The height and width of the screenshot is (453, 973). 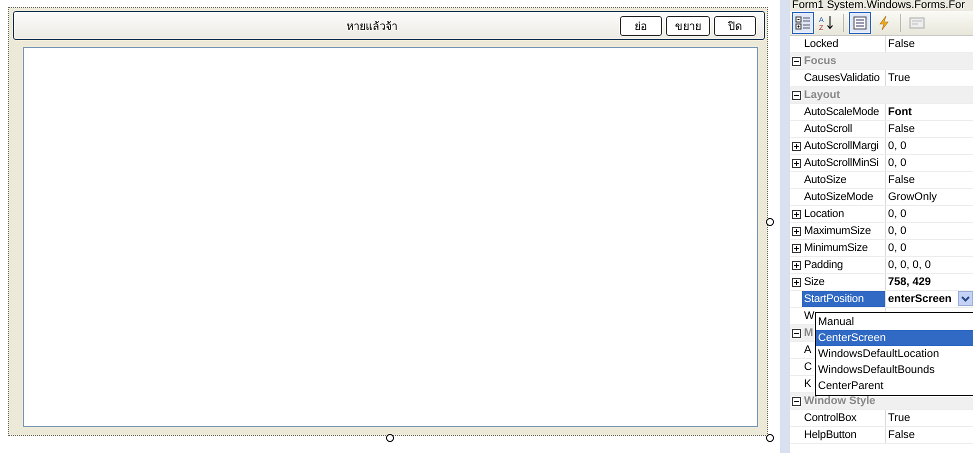 What do you see at coordinates (844, 435) in the screenshot?
I see `property-name: HelpButton` at bounding box center [844, 435].